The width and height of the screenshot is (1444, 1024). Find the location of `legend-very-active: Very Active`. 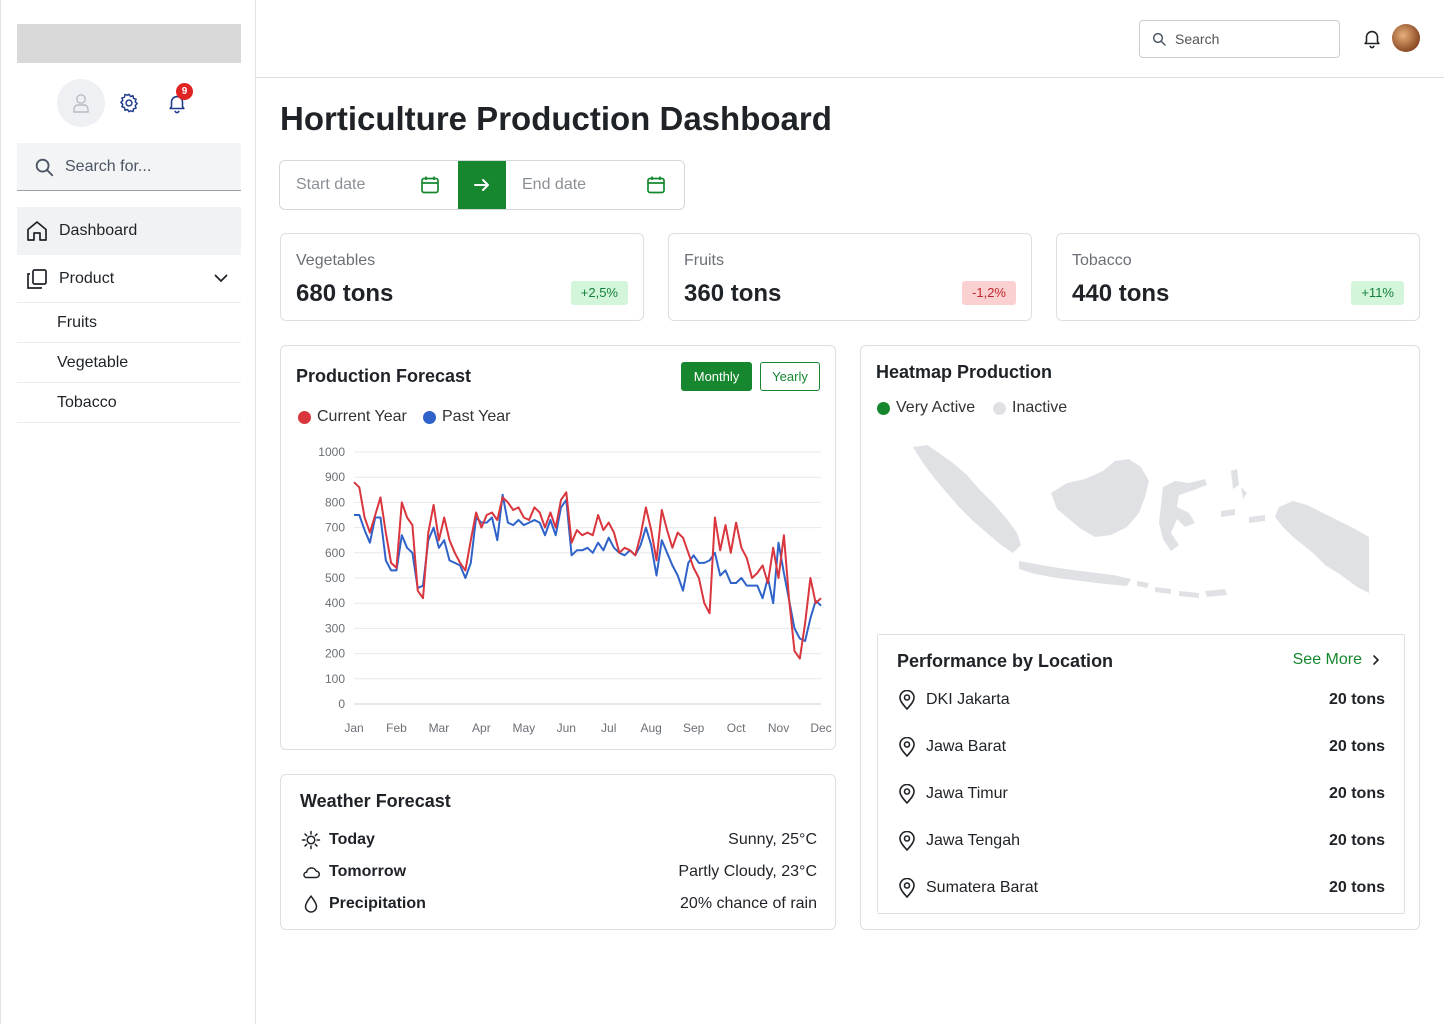

legend-very-active: Very Active is located at coordinates (926, 408).